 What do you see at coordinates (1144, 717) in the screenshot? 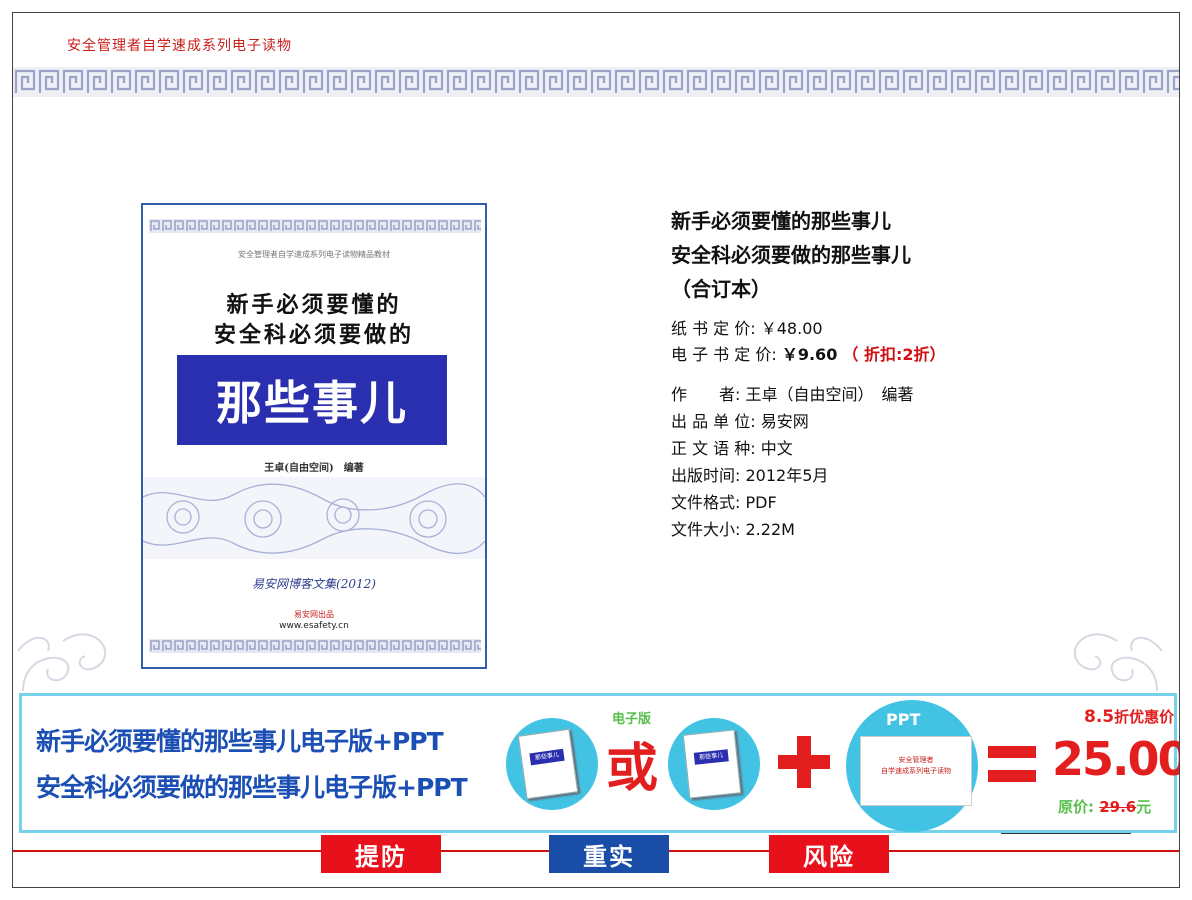
I see `deal-text: 折优惠价` at bounding box center [1144, 717].